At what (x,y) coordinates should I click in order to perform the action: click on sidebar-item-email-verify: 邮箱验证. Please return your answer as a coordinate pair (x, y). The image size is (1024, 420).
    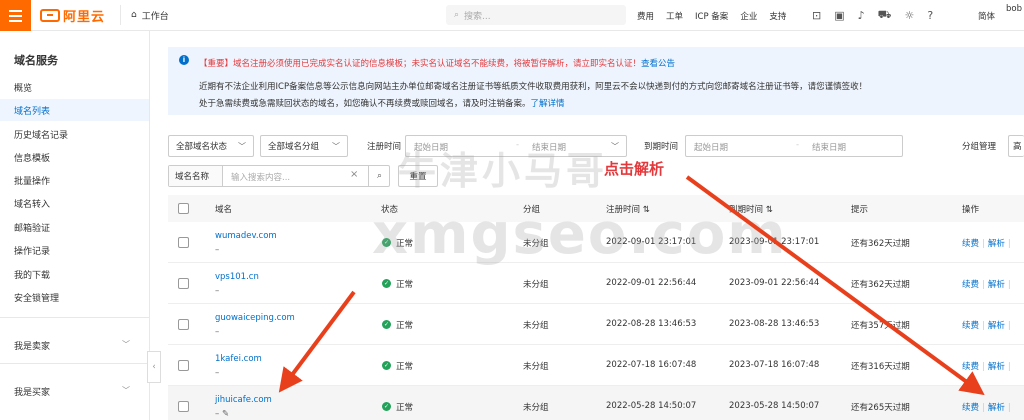
    Looking at the image, I should click on (32, 227).